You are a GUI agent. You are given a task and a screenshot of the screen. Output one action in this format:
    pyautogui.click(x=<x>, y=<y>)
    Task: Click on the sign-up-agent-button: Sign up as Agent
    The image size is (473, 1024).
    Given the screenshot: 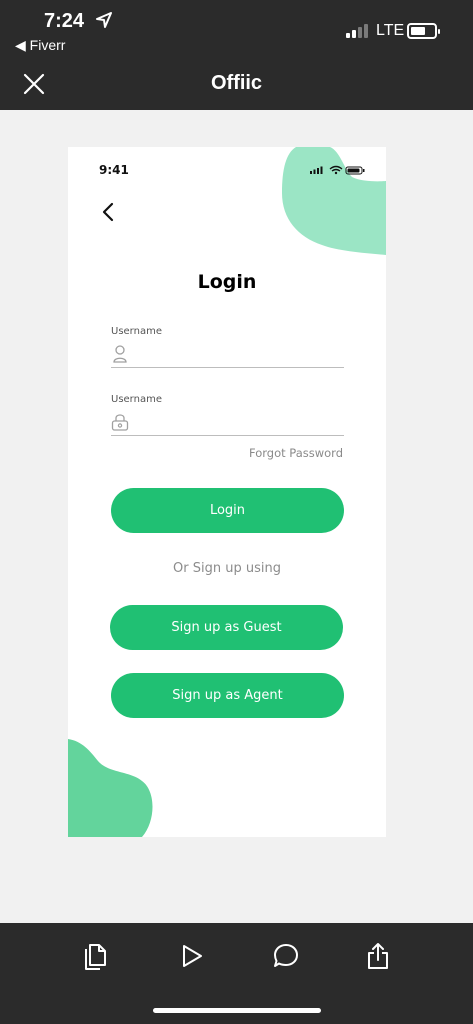 What is the action you would take?
    pyautogui.click(x=227, y=695)
    